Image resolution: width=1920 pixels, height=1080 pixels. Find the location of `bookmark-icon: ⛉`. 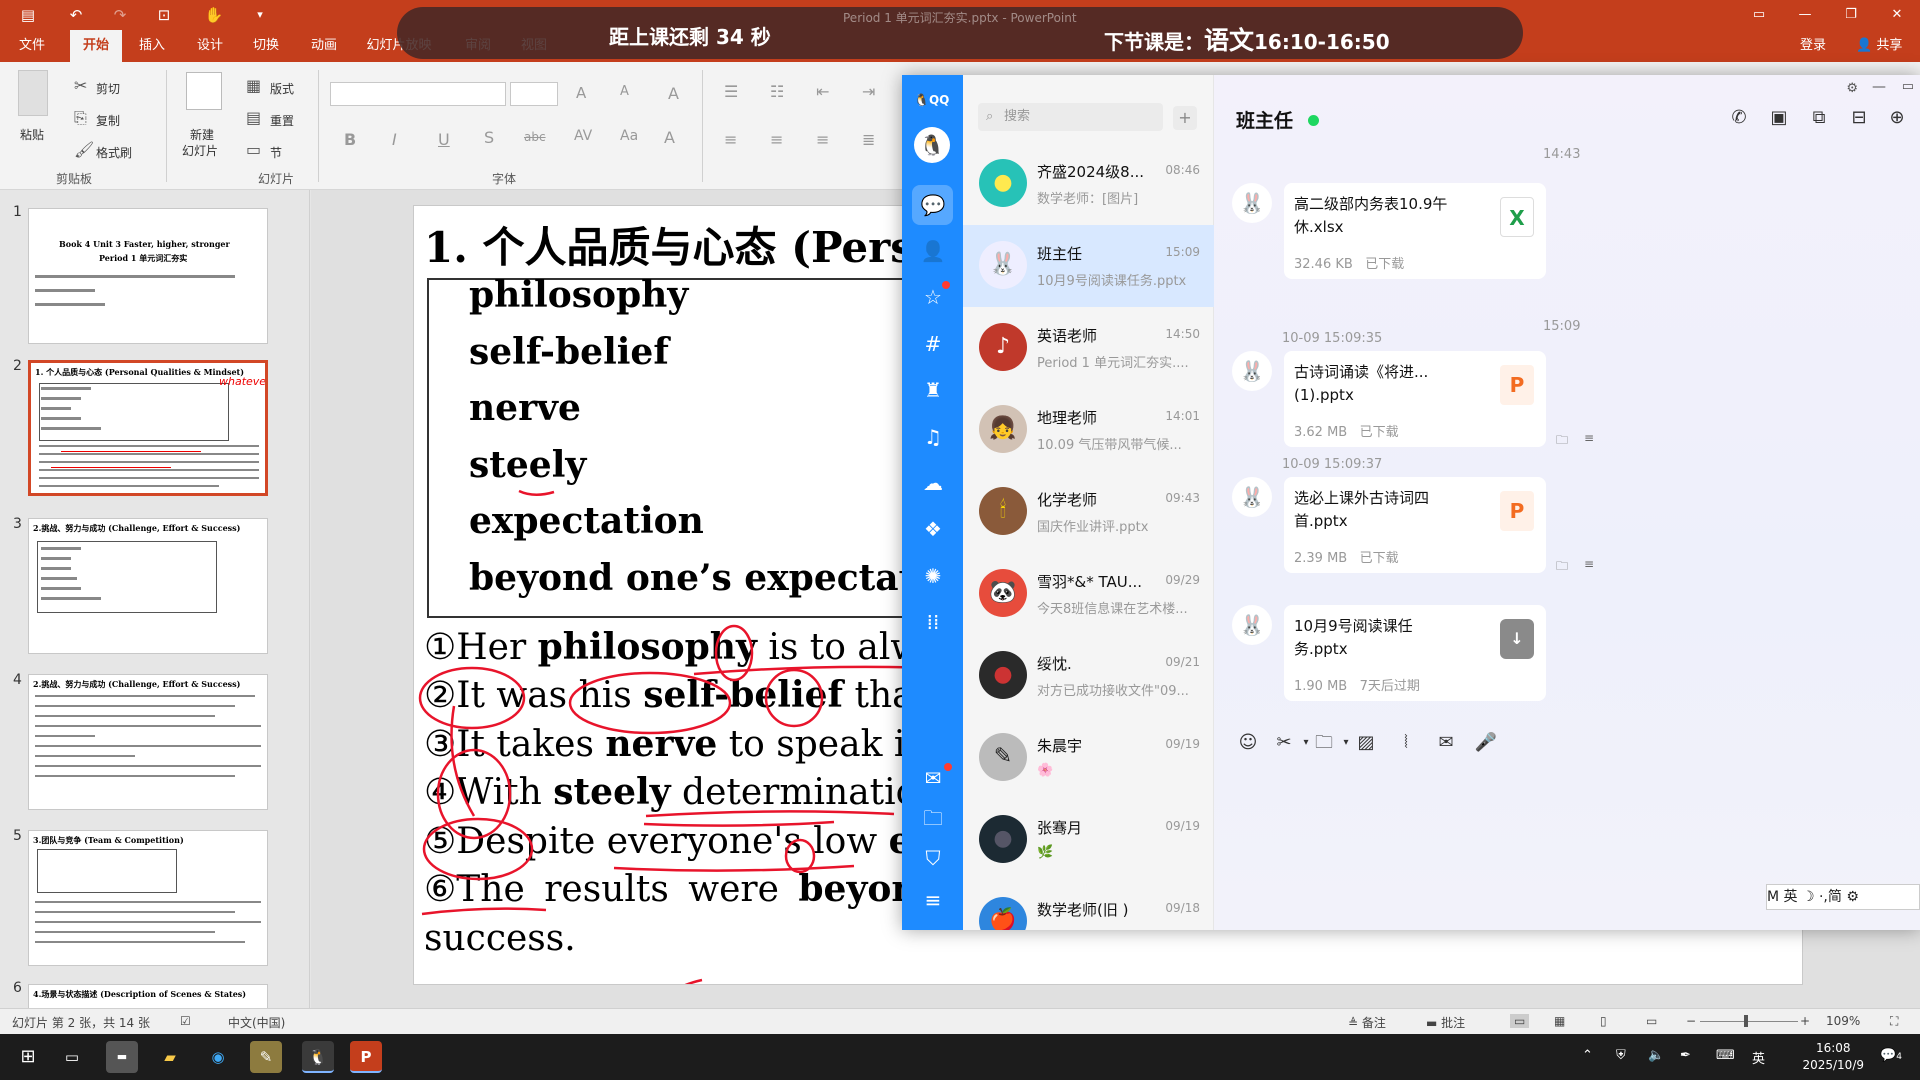

bookmark-icon: ⛉ is located at coordinates (933, 858).